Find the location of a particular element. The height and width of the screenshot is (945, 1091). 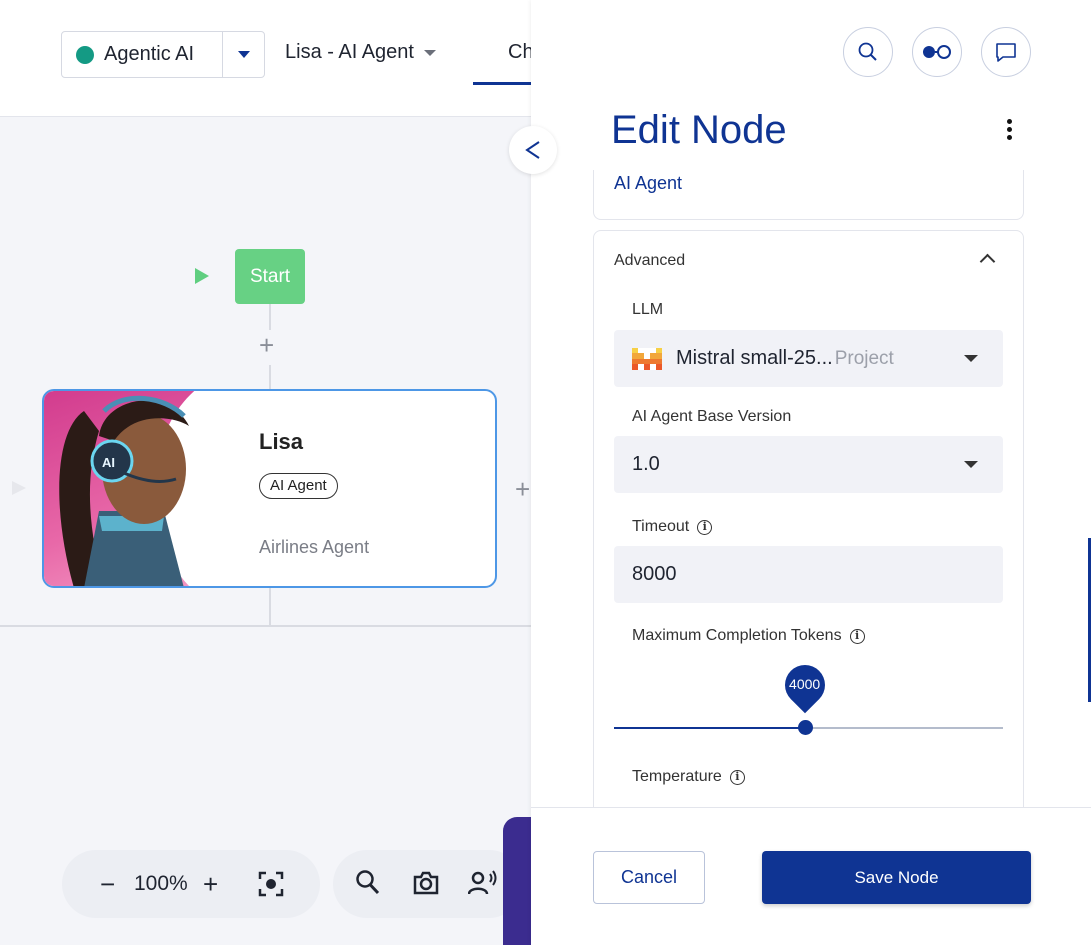

panel-title: Edit Node is located at coordinates (699, 130).